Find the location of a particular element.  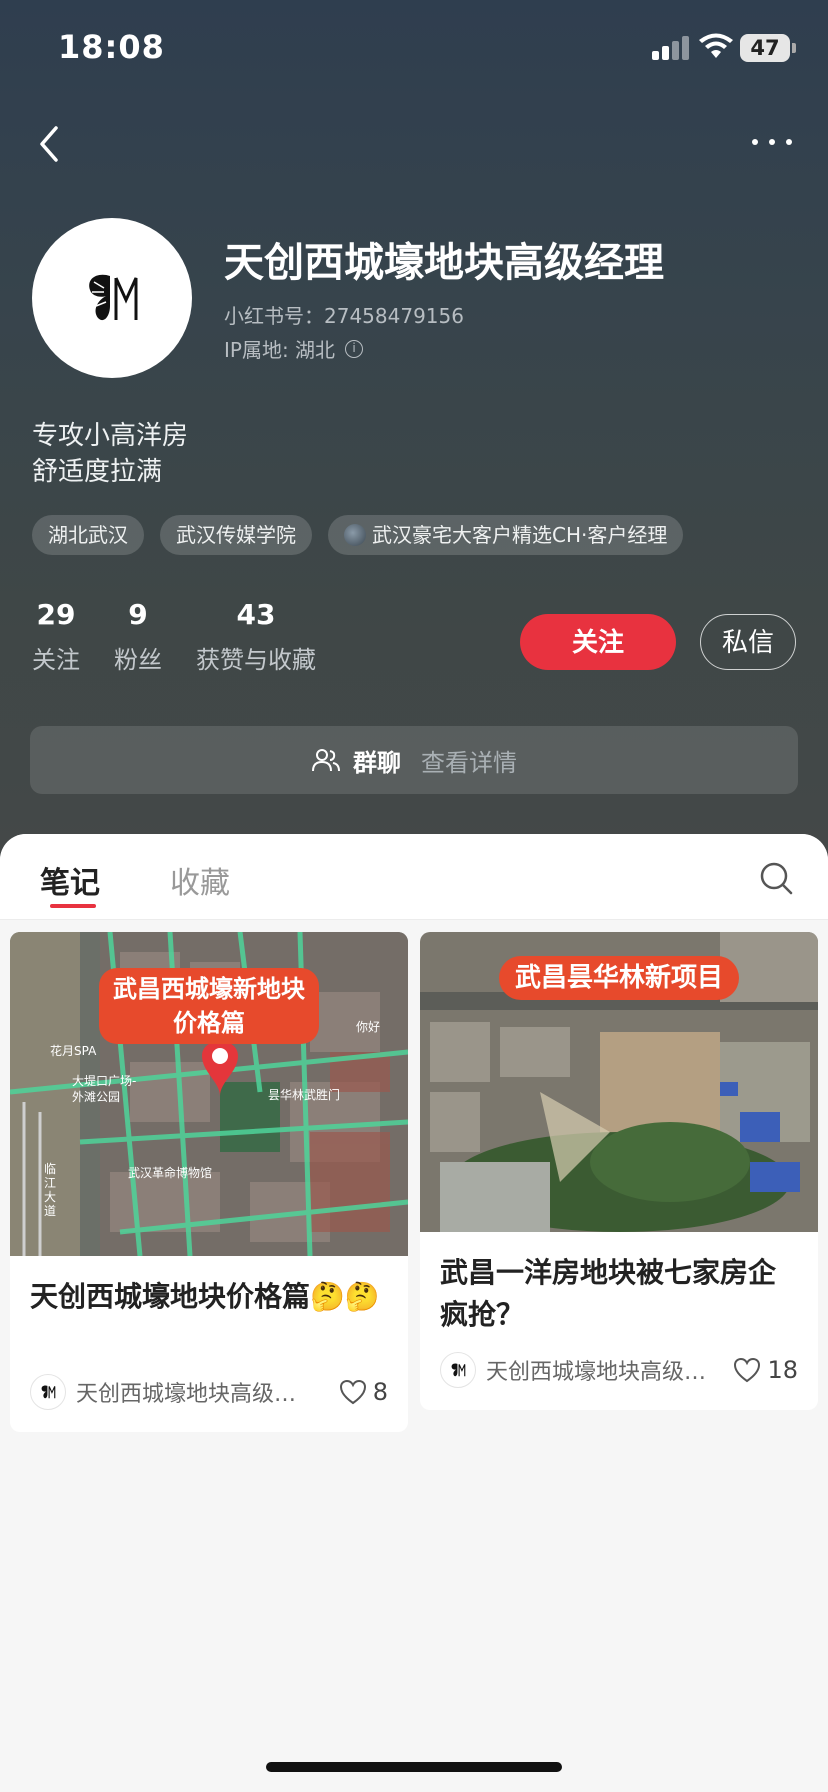

follow-button: 关注 is located at coordinates (598, 642).